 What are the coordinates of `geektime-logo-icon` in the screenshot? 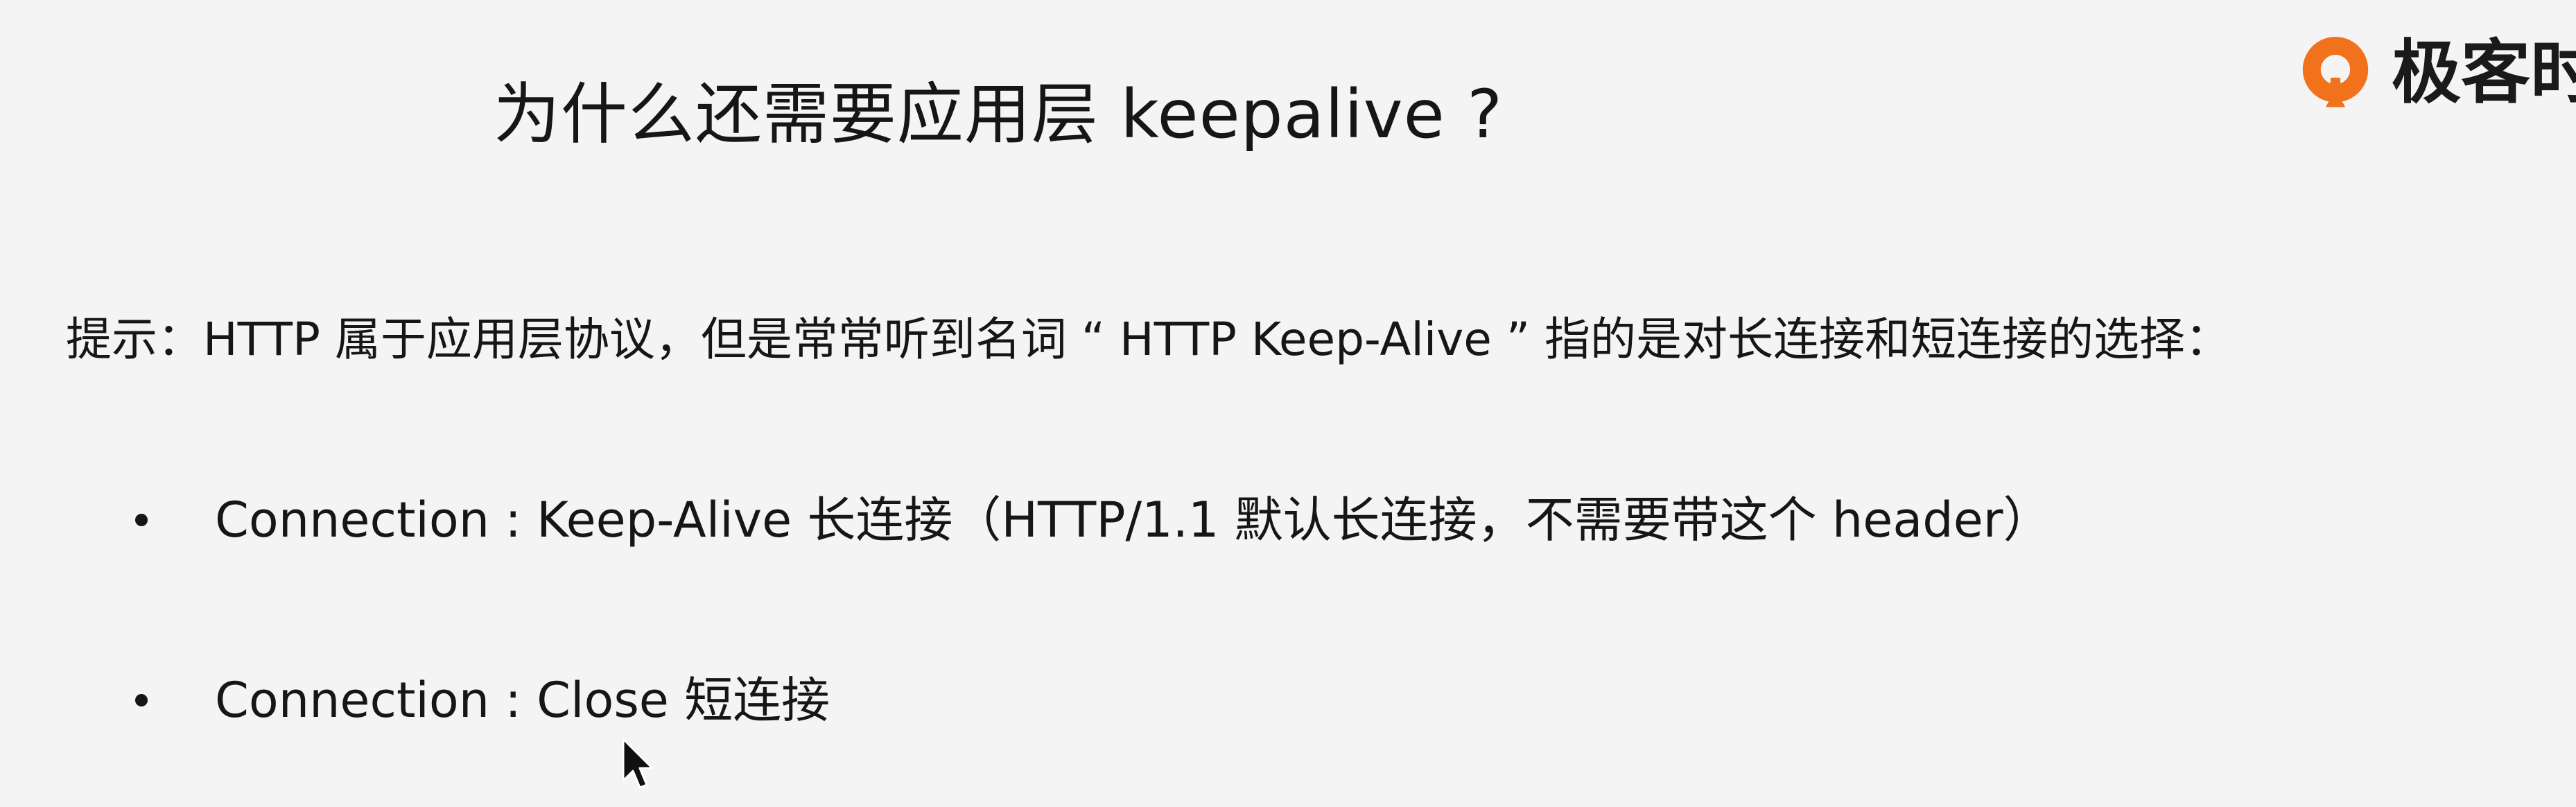 It's located at (2335, 72).